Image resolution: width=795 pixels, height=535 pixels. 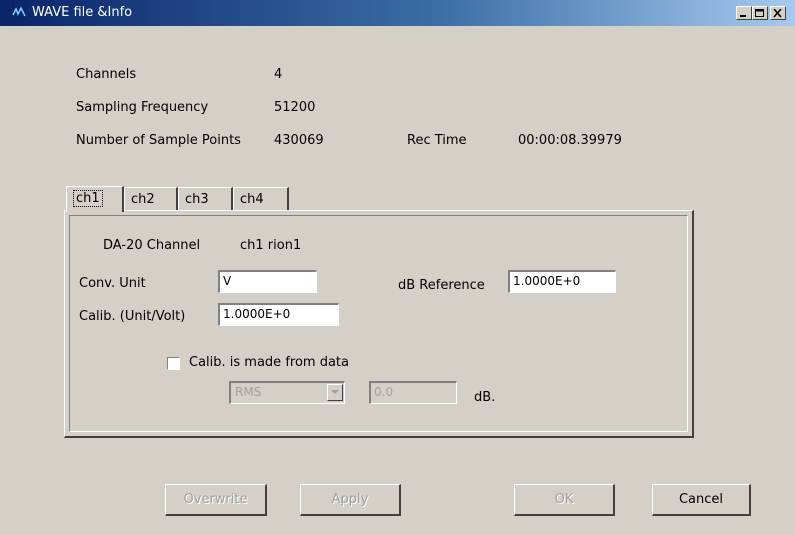 I want to click on db-reference-label: dB Reference, so click(x=441, y=285).